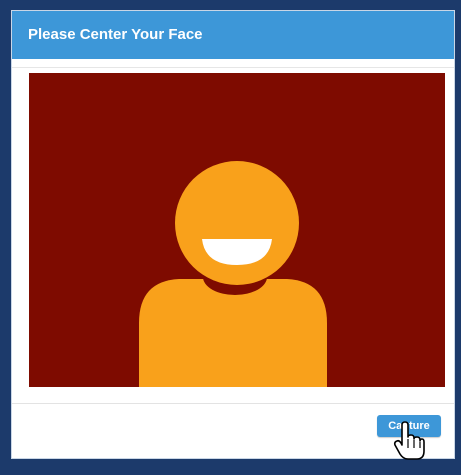 This screenshot has width=461, height=475. I want to click on dialog-titlebar: Please Center Your Face, so click(233, 35).